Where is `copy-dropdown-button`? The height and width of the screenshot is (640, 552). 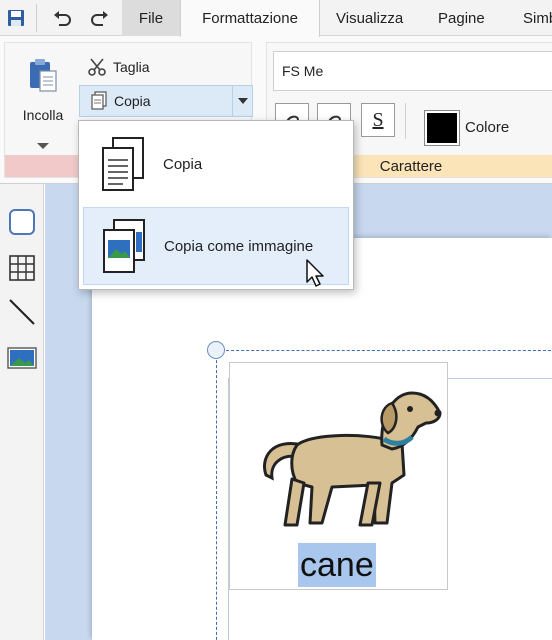 copy-dropdown-button is located at coordinates (243, 101).